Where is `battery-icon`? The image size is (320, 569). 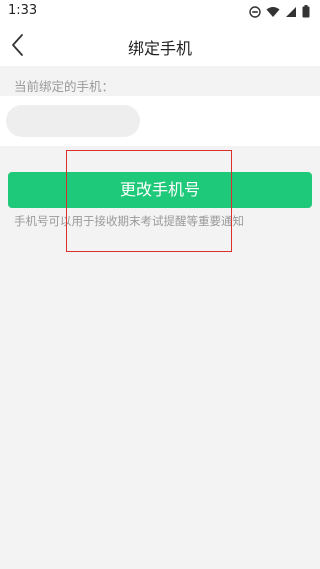 battery-icon is located at coordinates (306, 12).